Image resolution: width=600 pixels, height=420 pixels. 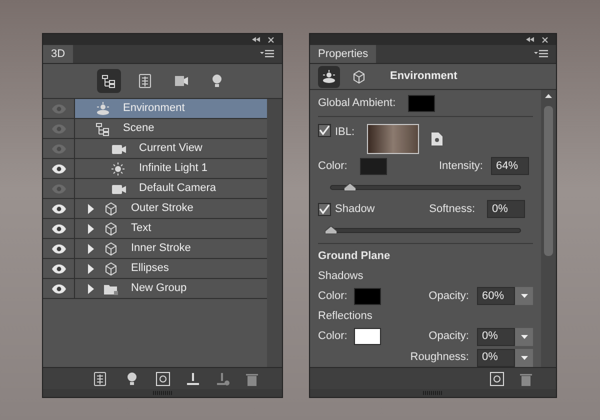 What do you see at coordinates (170, 148) in the screenshot?
I see `layer-name: Current View` at bounding box center [170, 148].